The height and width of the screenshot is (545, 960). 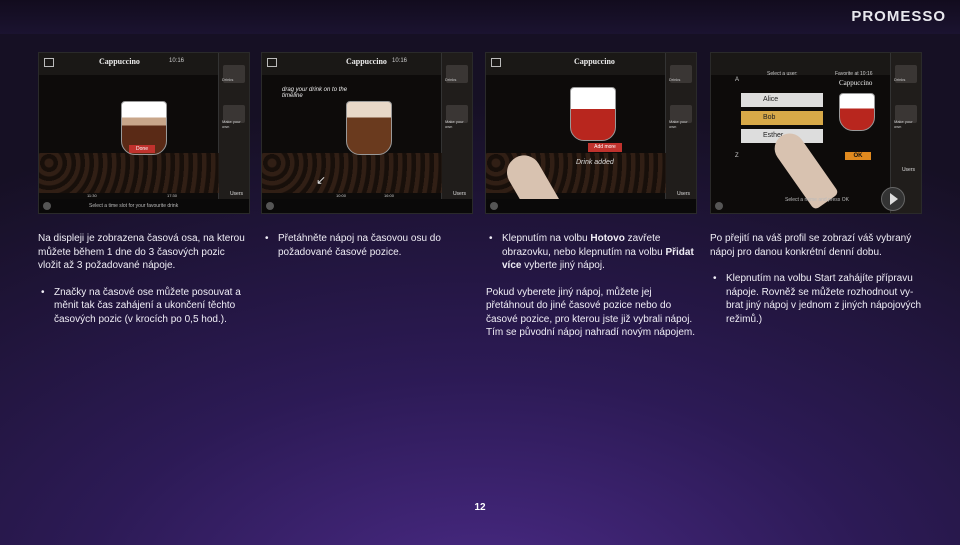 What do you see at coordinates (782, 74) in the screenshot?
I see `select-user-label: Select a user:` at bounding box center [782, 74].